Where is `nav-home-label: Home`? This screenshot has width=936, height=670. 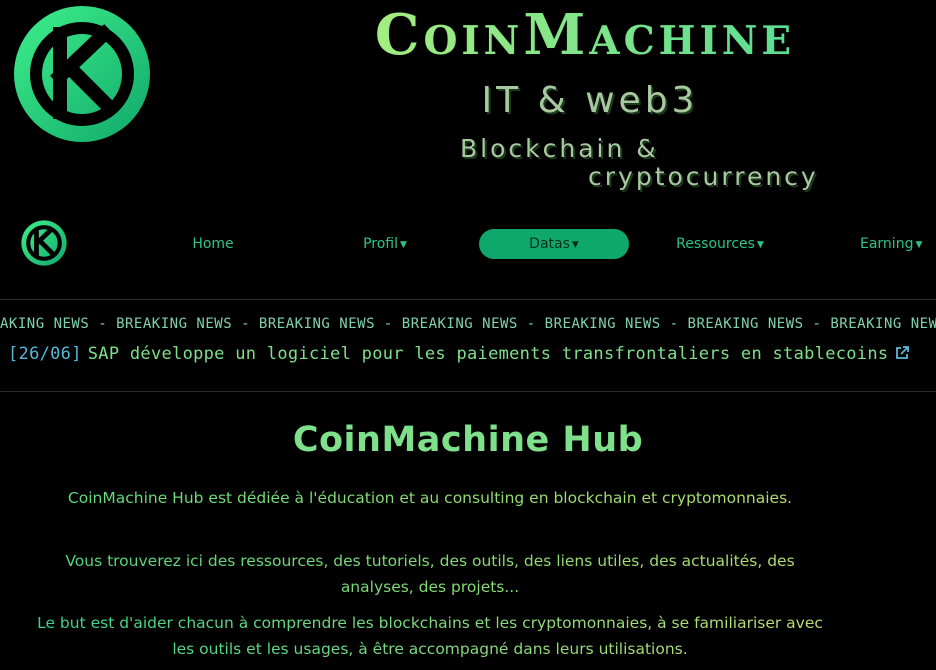 nav-home-label: Home is located at coordinates (213, 244).